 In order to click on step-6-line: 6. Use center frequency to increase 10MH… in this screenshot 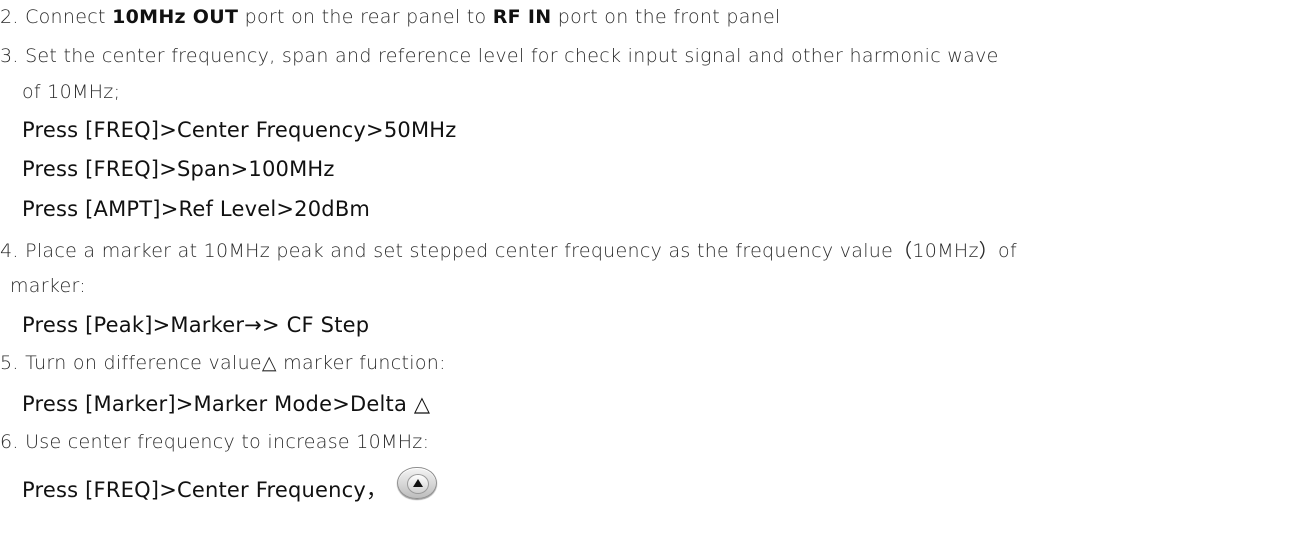, I will do `click(215, 442)`.